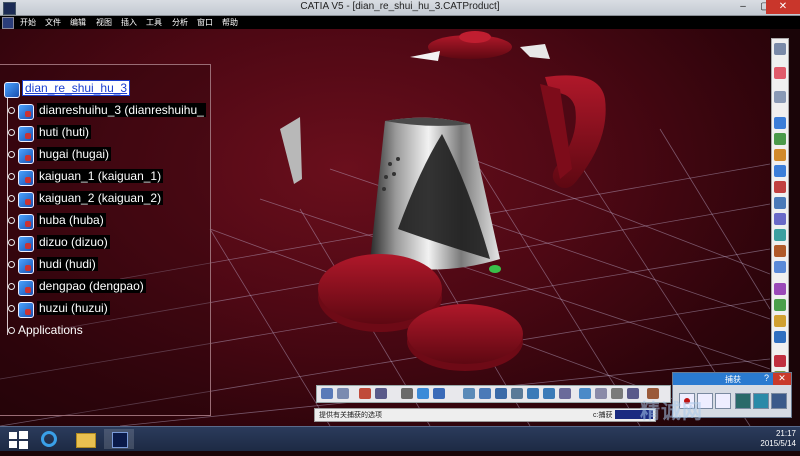  What do you see at coordinates (119, 439) in the screenshot?
I see `catia-taskbar-icon` at bounding box center [119, 439].